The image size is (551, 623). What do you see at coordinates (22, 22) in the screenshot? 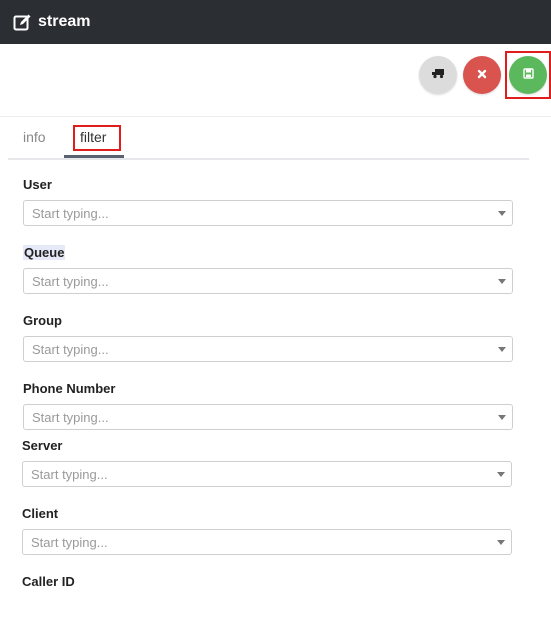
I see `edit-icon` at bounding box center [22, 22].